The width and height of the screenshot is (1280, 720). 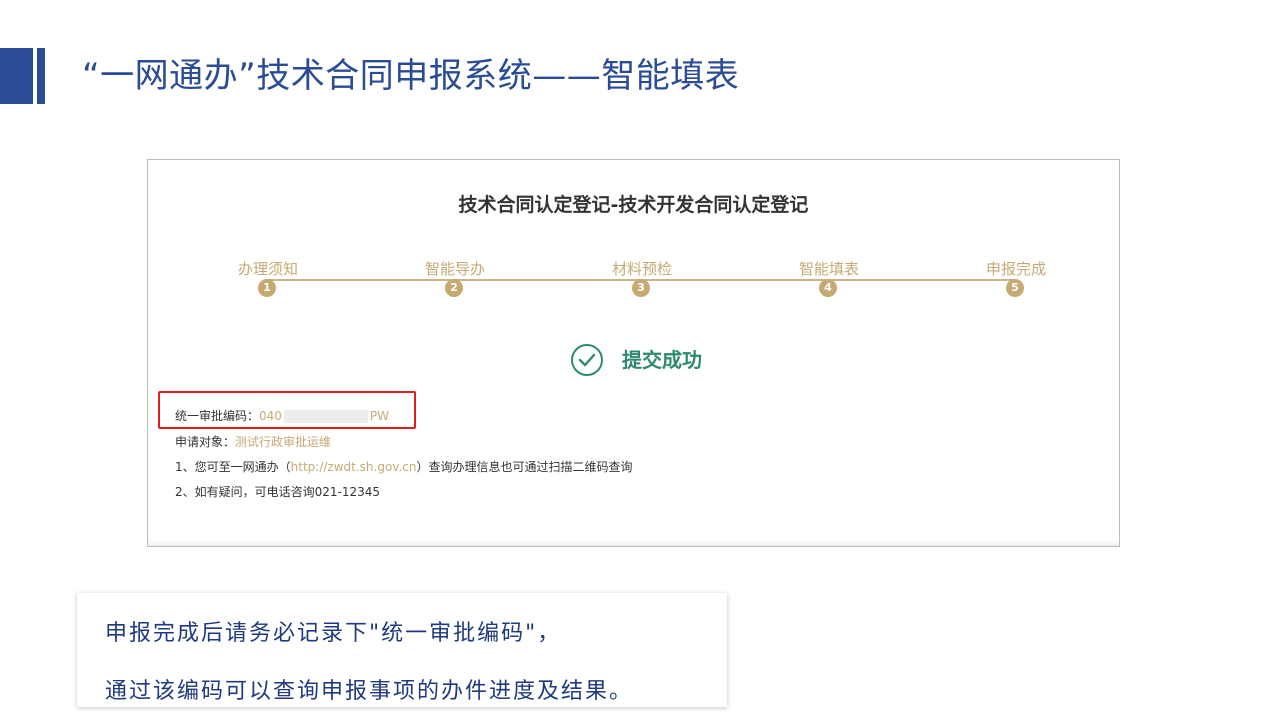 I want to click on screenshot-bottom-edge, so click(x=633, y=543).